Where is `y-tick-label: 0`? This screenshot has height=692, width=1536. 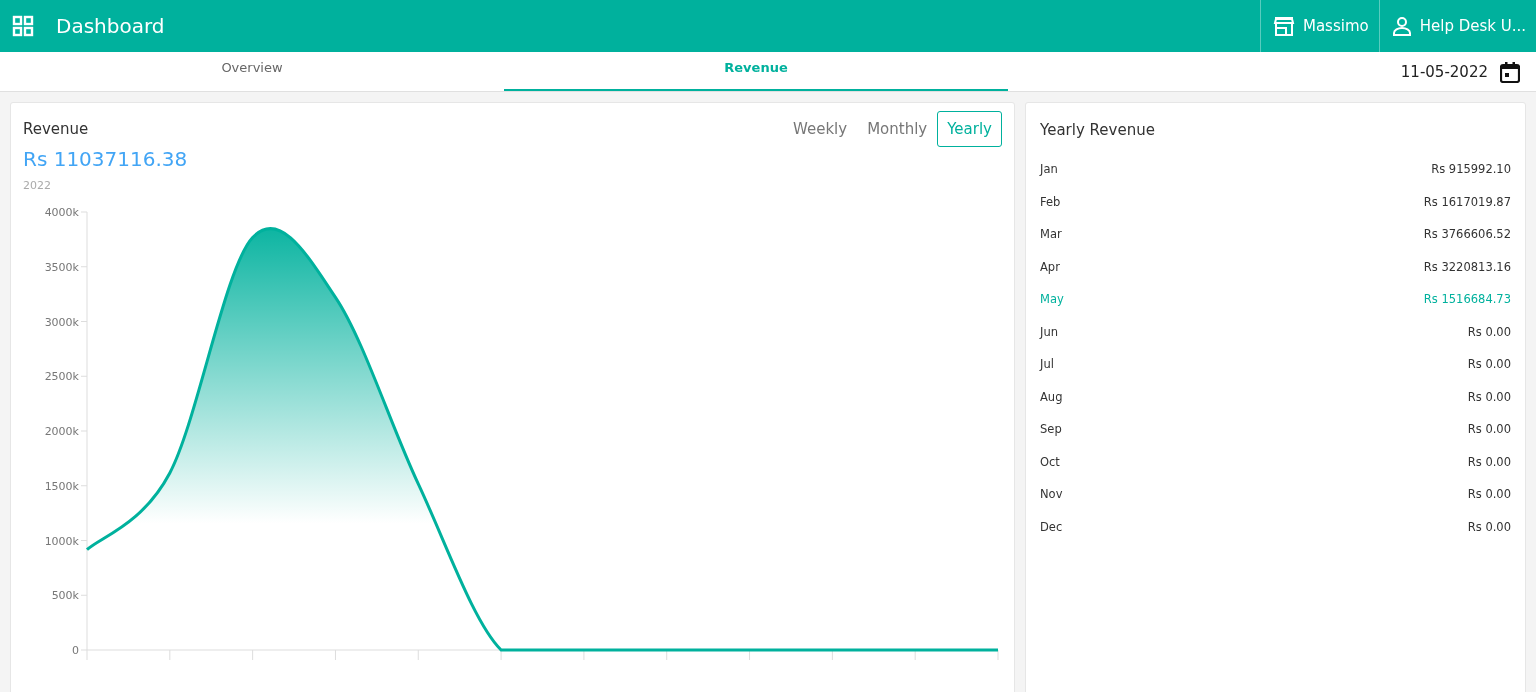 y-tick-label: 0 is located at coordinates (75, 650).